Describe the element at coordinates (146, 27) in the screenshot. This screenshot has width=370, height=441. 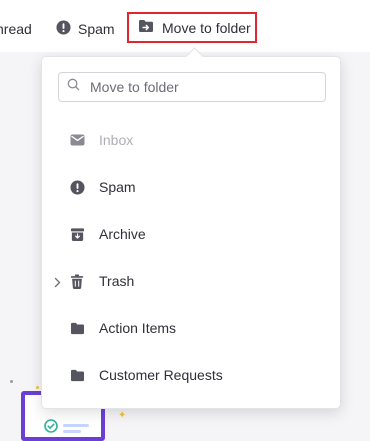
I see `move-folder-icon` at that location.